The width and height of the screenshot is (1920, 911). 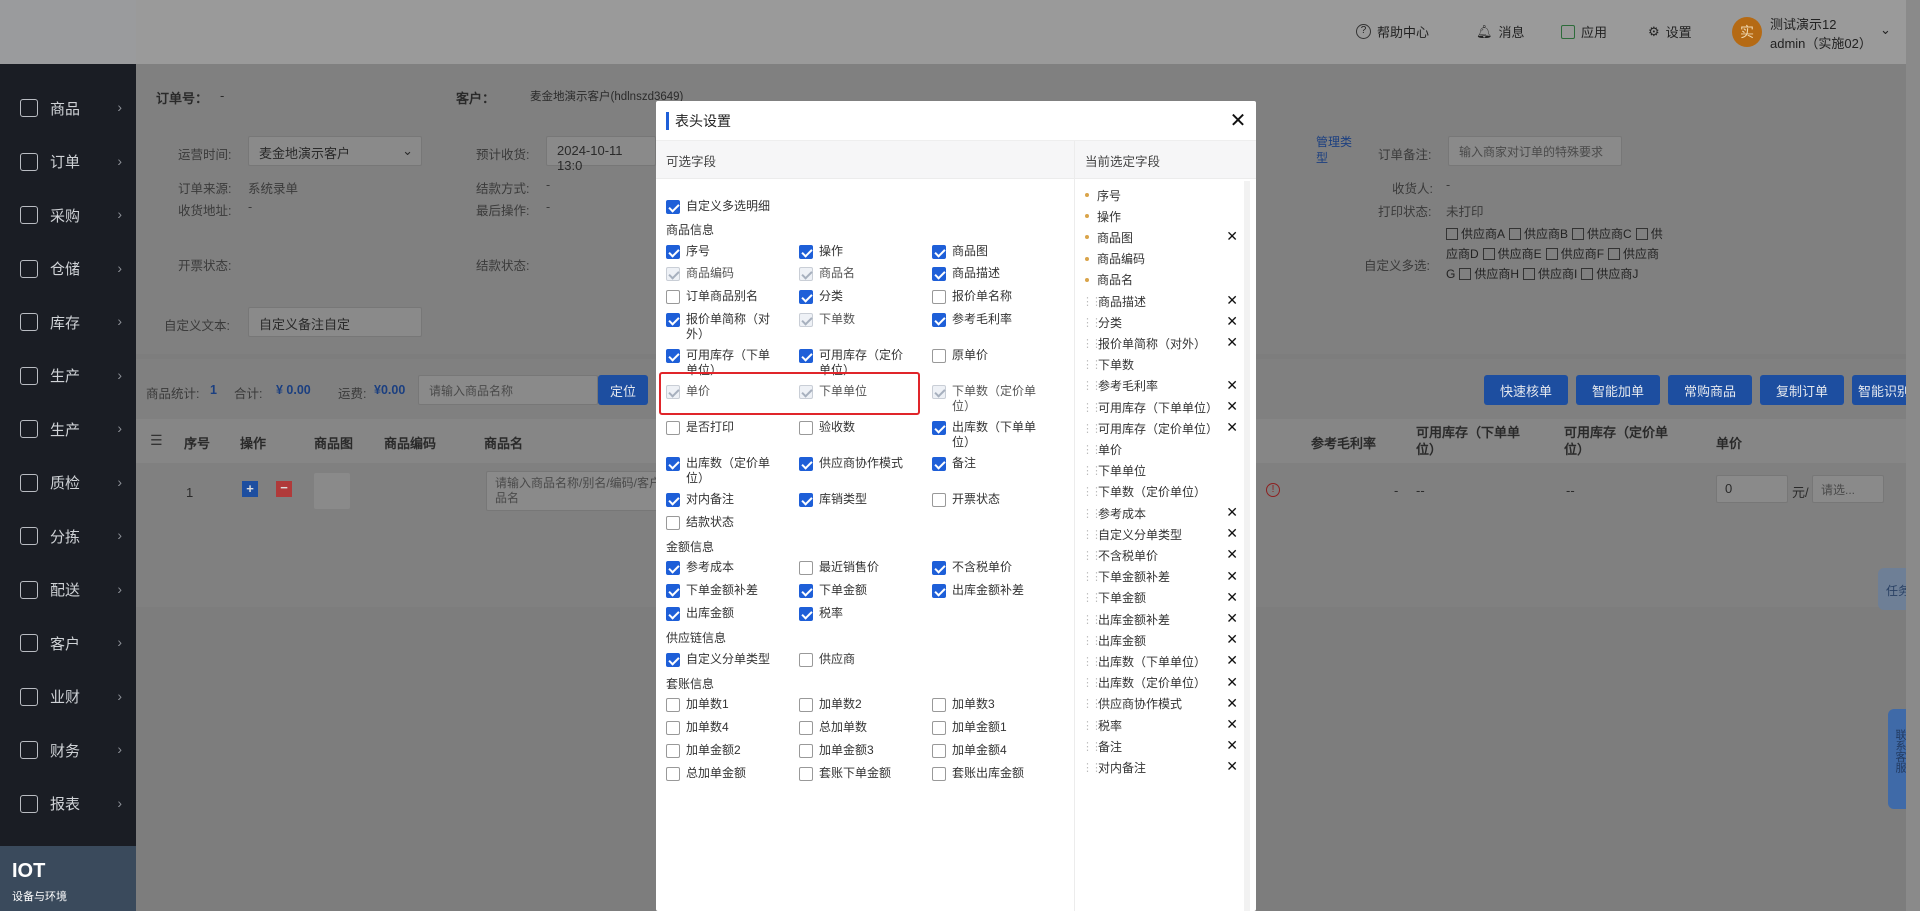 I want to click on add-row-icon: +, so click(x=250, y=489).